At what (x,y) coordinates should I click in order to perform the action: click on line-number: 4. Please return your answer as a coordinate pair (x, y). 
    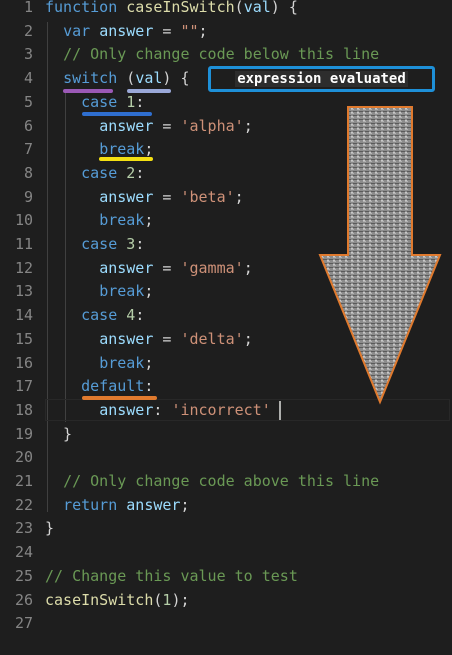
    Looking at the image, I should click on (28, 78).